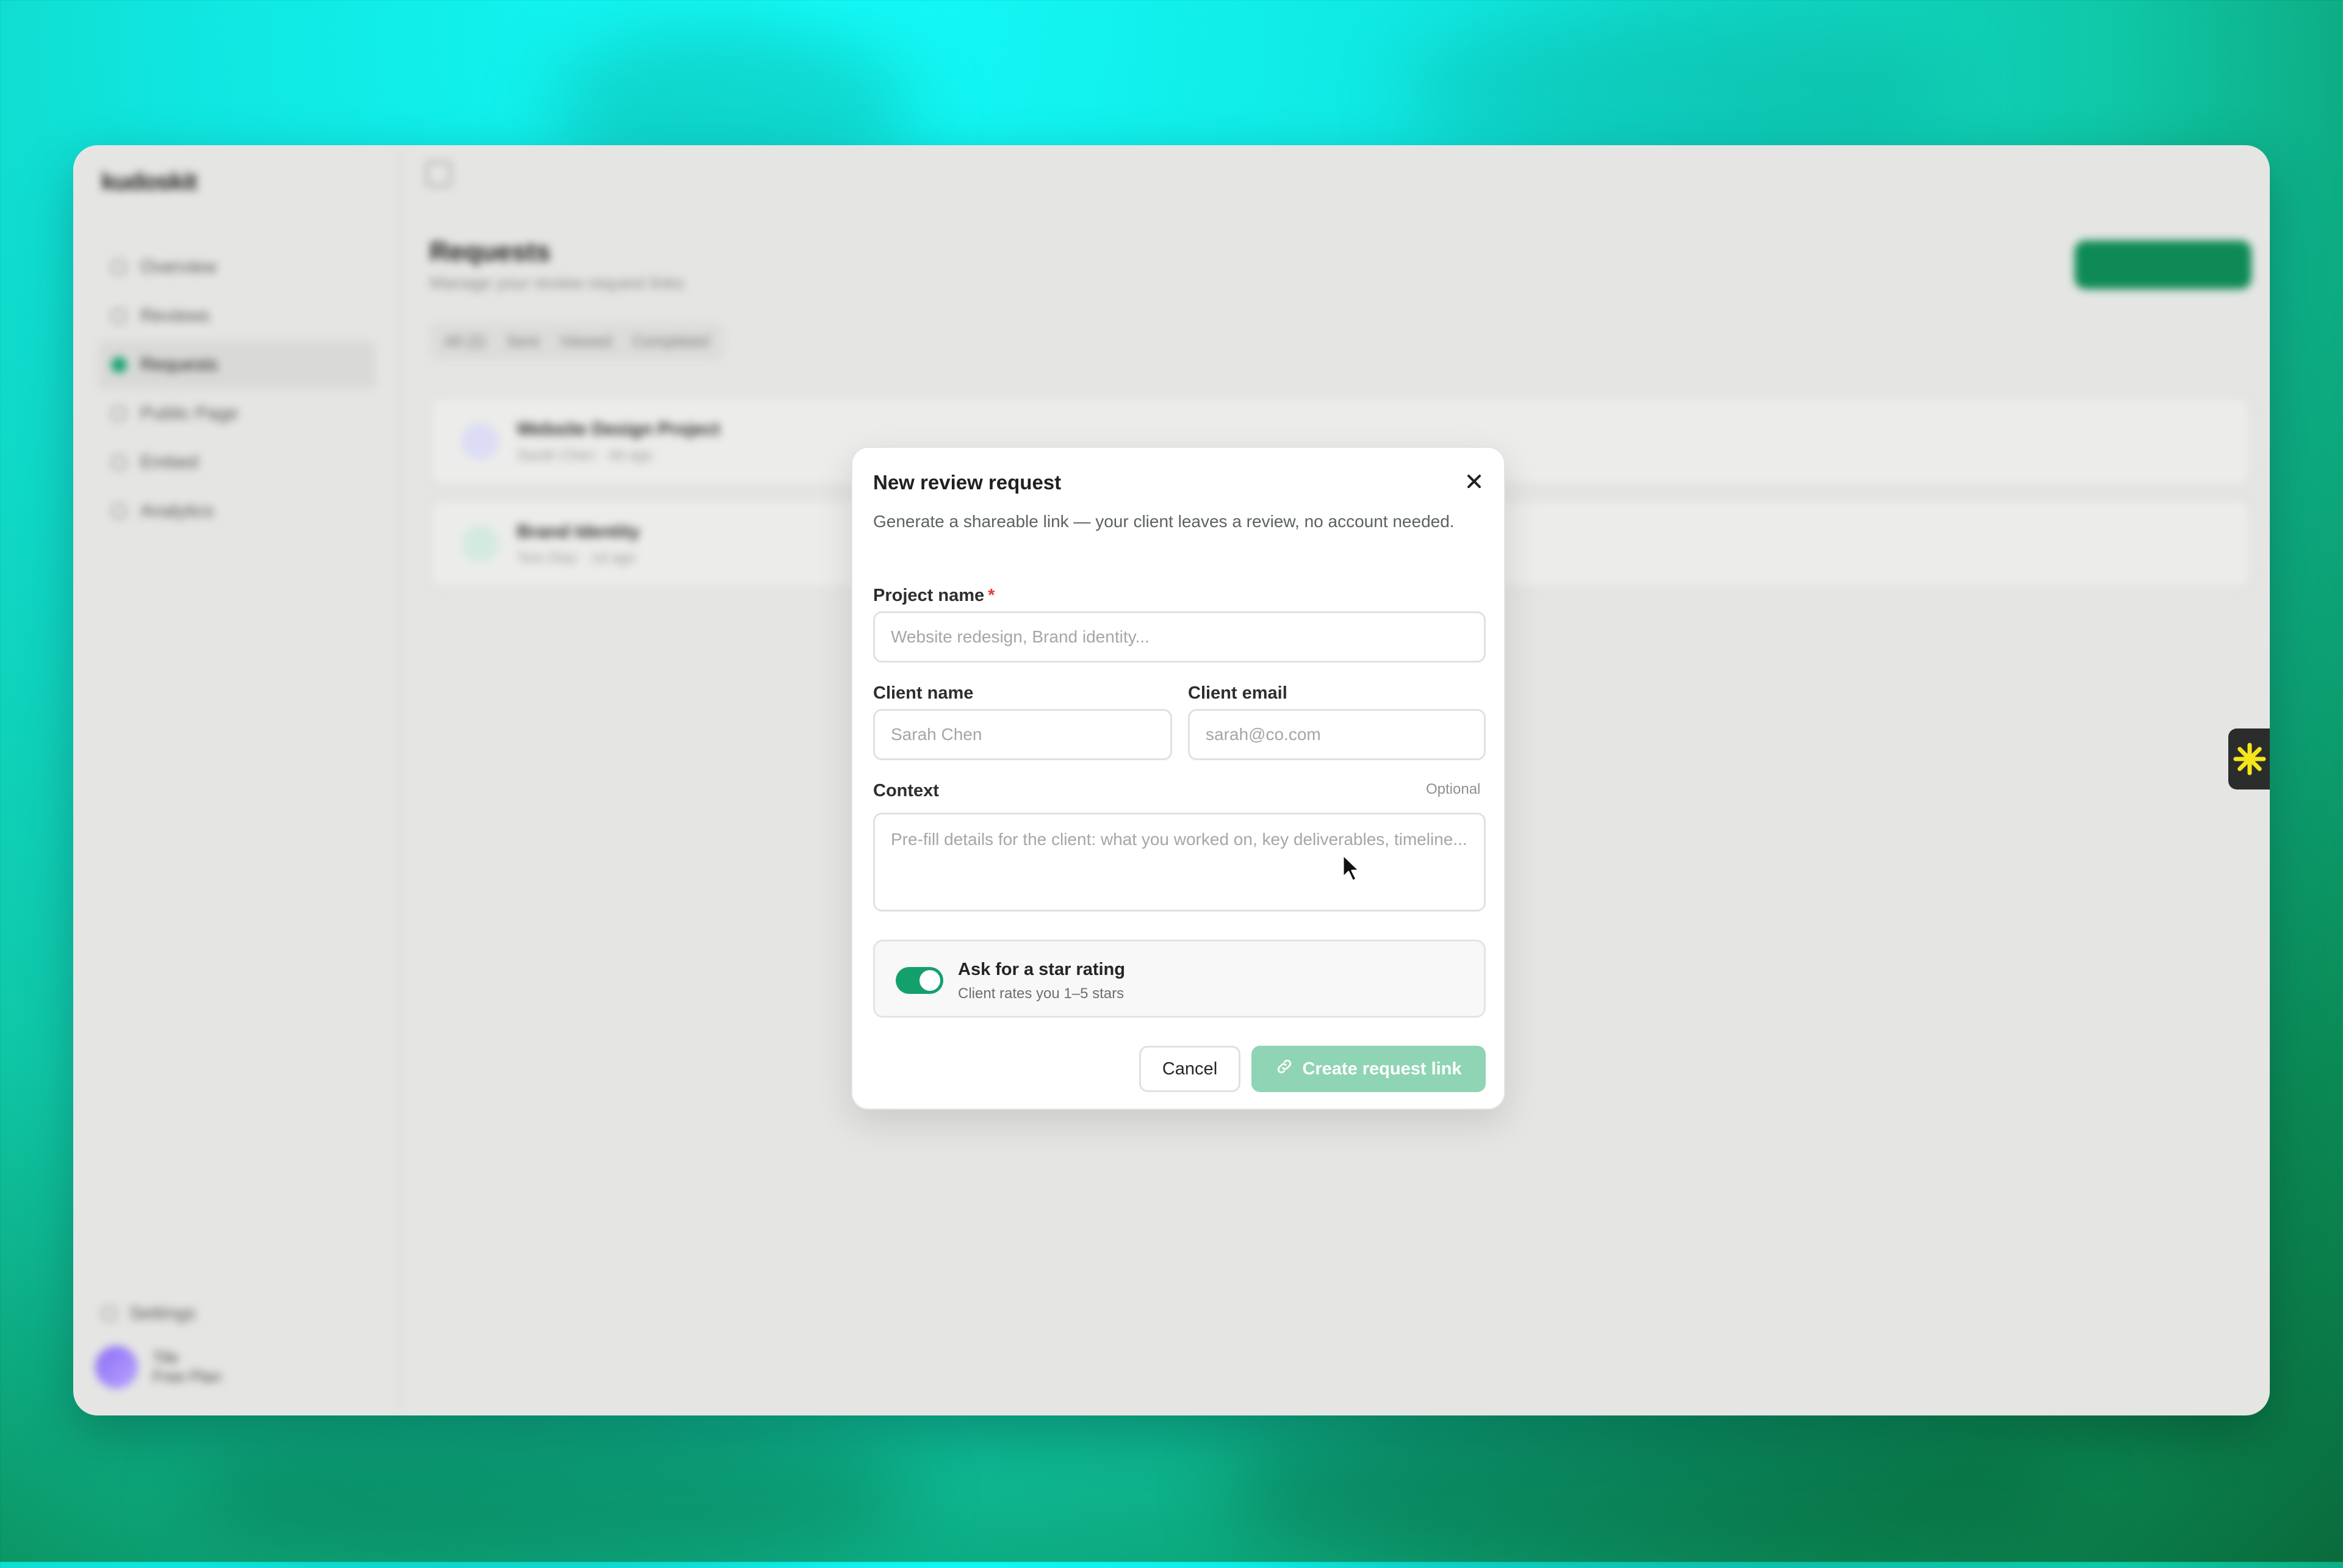 This screenshot has height=1568, width=2343. What do you see at coordinates (1474, 481) in the screenshot?
I see `close-icon` at bounding box center [1474, 481].